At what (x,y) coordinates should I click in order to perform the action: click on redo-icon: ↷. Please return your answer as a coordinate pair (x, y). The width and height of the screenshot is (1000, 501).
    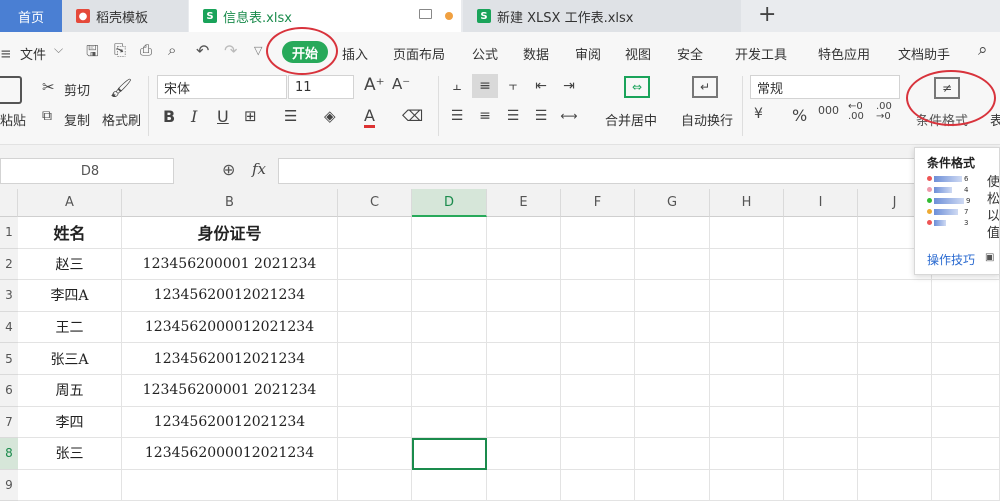
    Looking at the image, I should click on (230, 50).